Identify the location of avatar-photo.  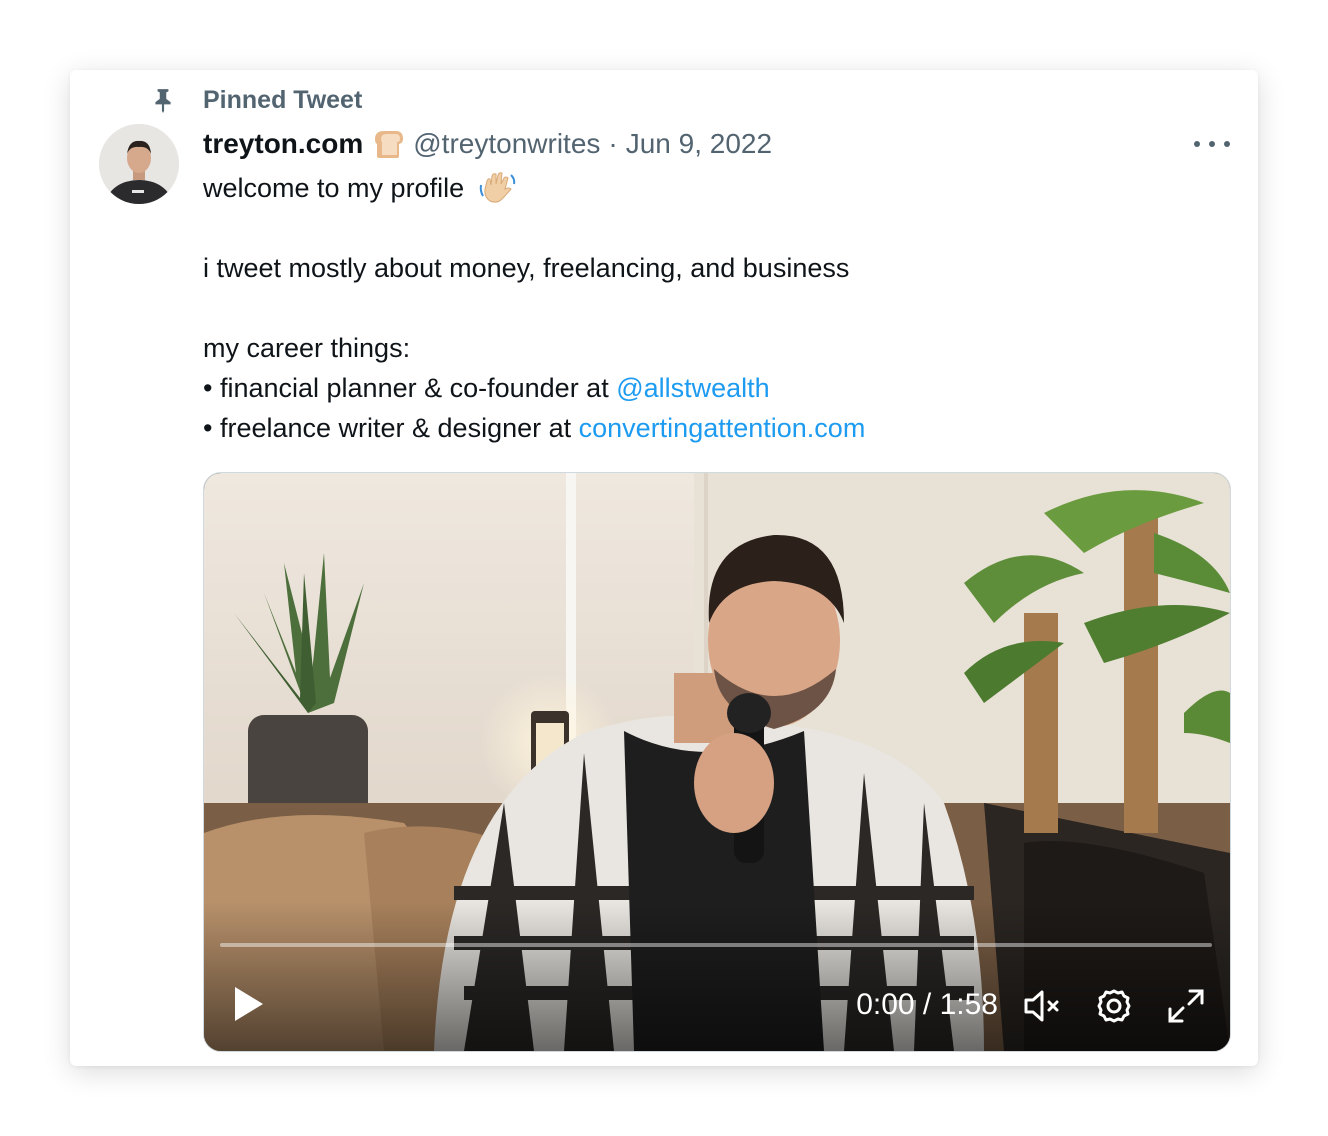
(139, 164).